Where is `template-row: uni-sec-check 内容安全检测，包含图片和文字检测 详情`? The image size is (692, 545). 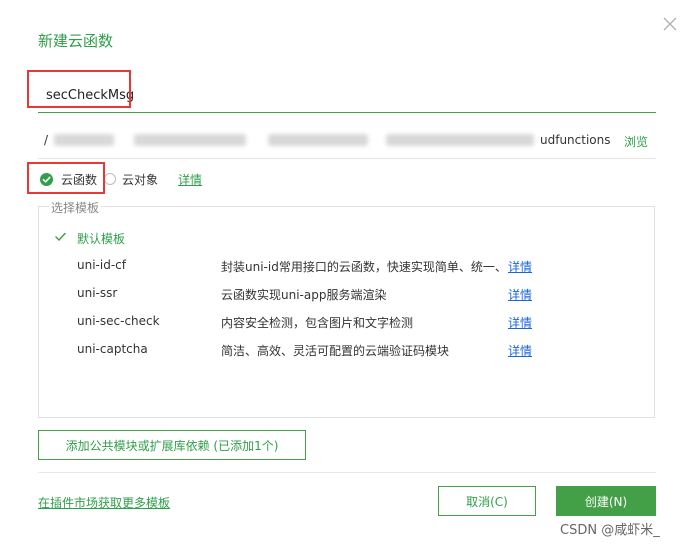 template-row: uni-sec-check 内容安全检测，包含图片和文字检测 详情 is located at coordinates (346, 322).